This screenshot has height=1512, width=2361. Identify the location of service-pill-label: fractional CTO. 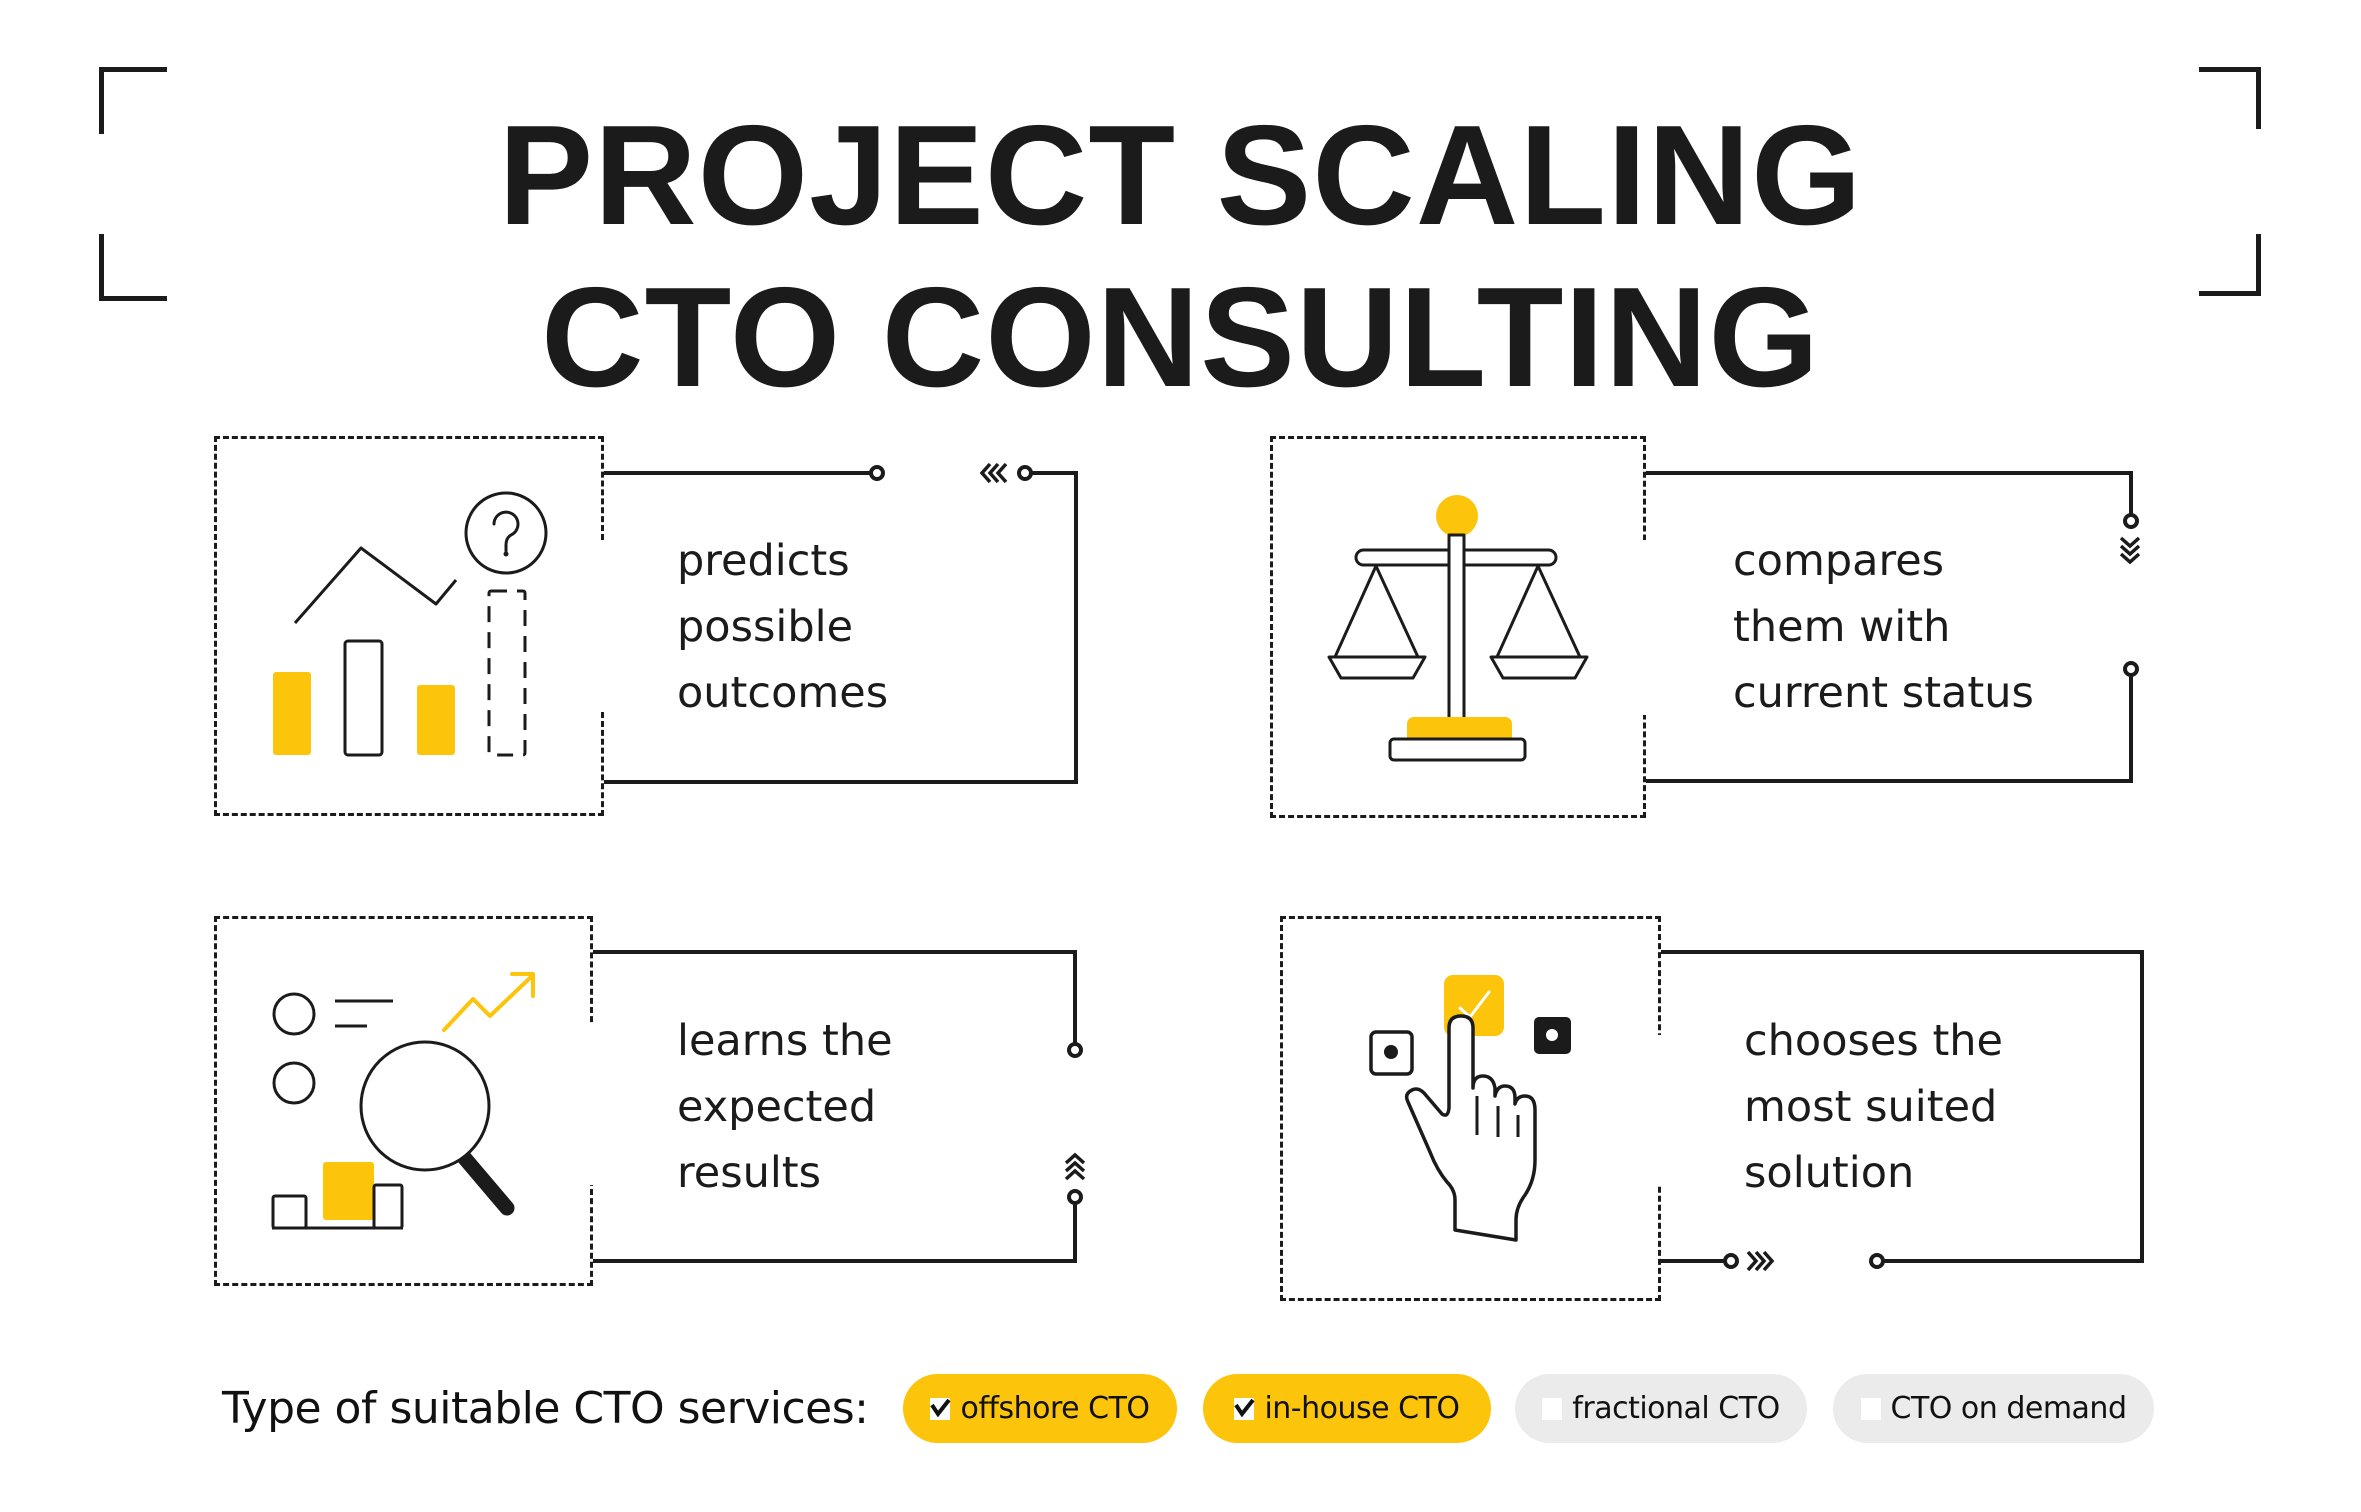
(1676, 1408).